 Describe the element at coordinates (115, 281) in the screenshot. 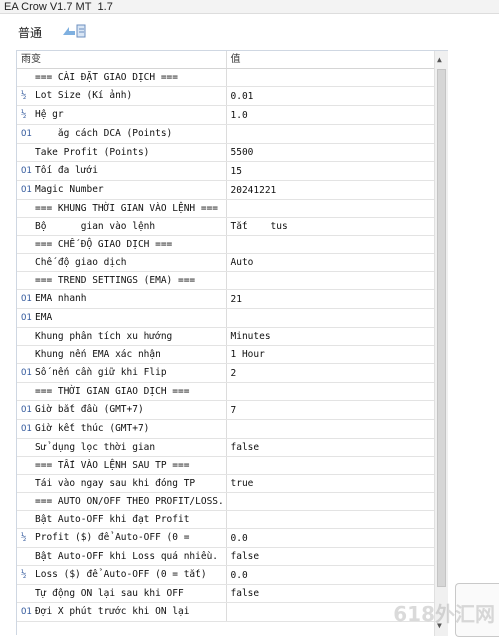

I see `parameter-label: === TREND SETTINGS (EMA) ===` at that location.